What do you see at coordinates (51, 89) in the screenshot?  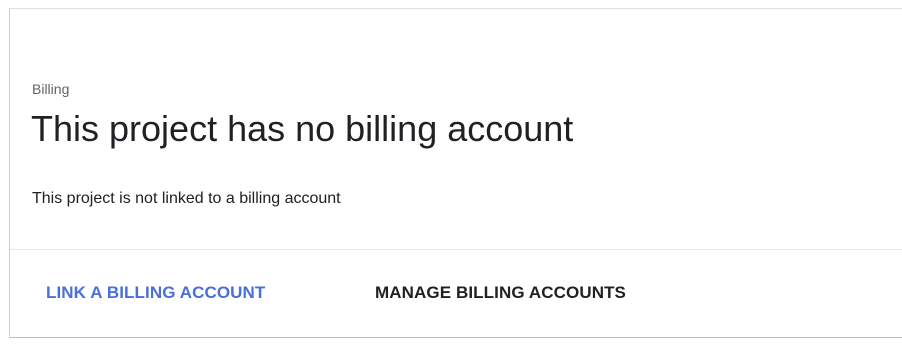 I see `section-label: Billing` at bounding box center [51, 89].